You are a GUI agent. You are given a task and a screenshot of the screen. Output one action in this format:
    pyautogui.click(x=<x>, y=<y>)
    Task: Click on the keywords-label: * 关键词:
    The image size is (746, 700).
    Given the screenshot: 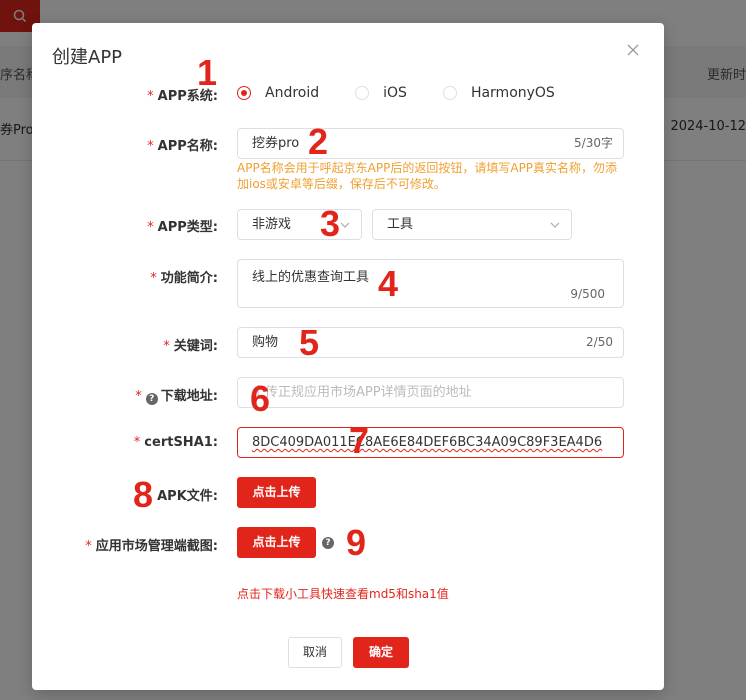 What is the action you would take?
    pyautogui.click(x=190, y=346)
    